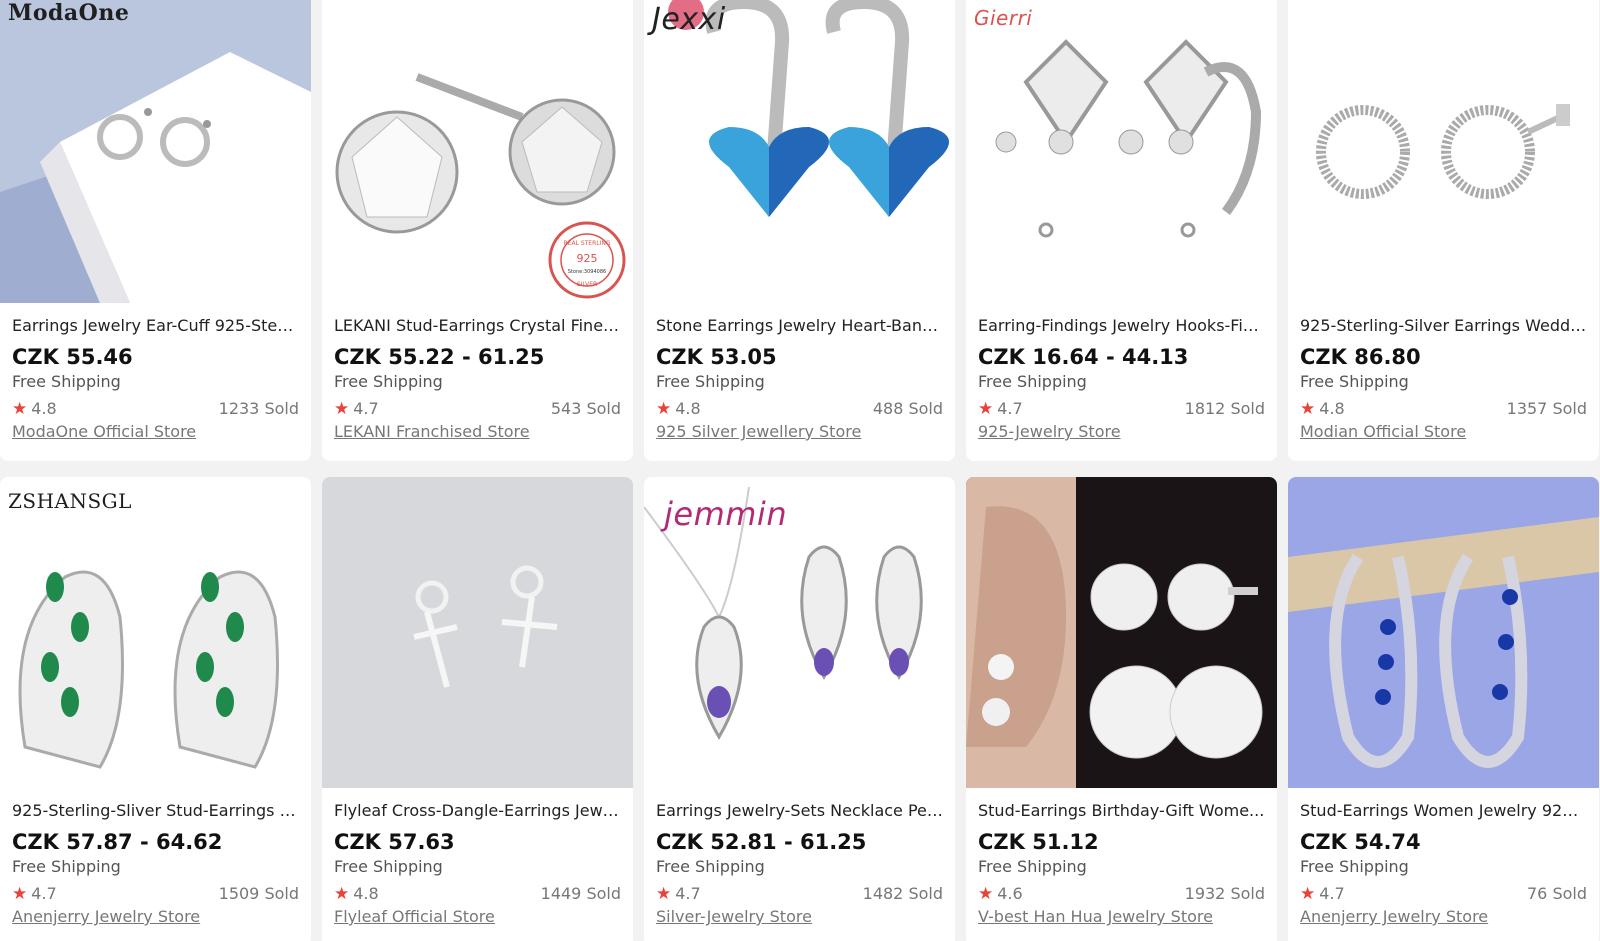 The height and width of the screenshot is (941, 1600). I want to click on product-image: jemmin, so click(799, 632).